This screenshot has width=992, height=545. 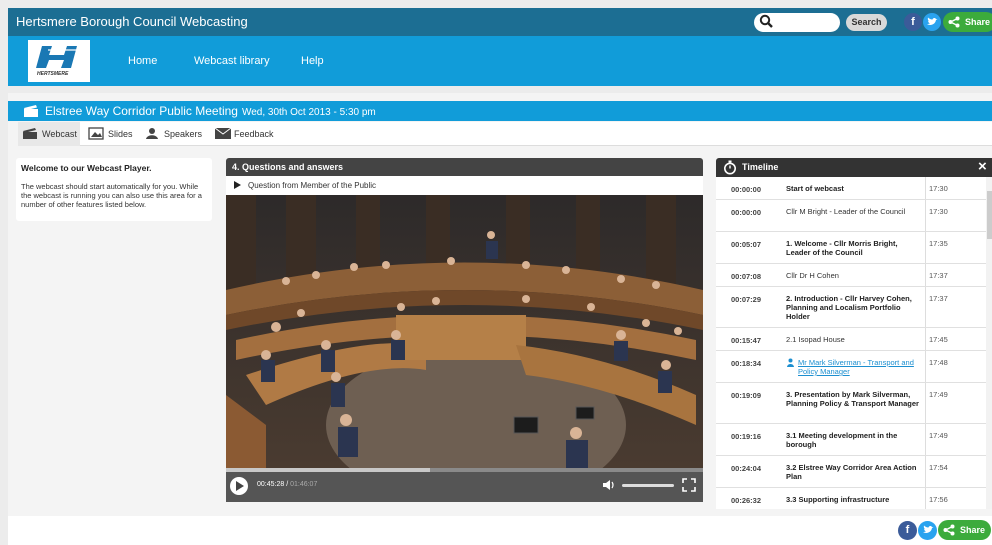 I want to click on timeline-clock-time: 17:49, so click(x=950, y=439).